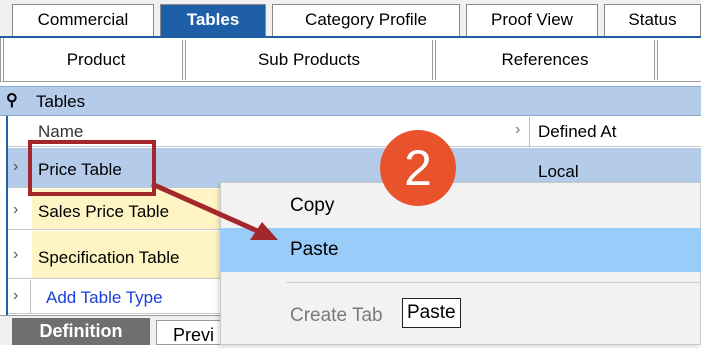  What do you see at coordinates (207, 208) in the screenshot?
I see `arrow-line` at bounding box center [207, 208].